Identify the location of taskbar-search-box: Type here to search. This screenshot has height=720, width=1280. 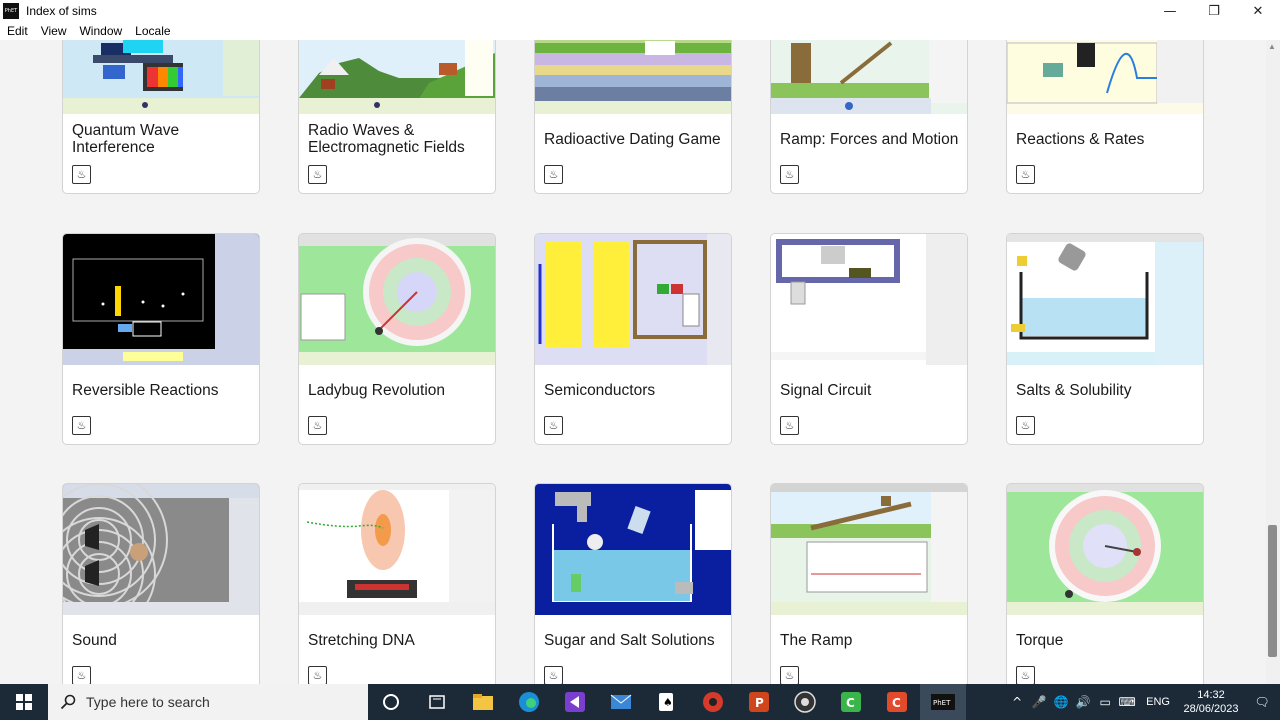
(208, 702).